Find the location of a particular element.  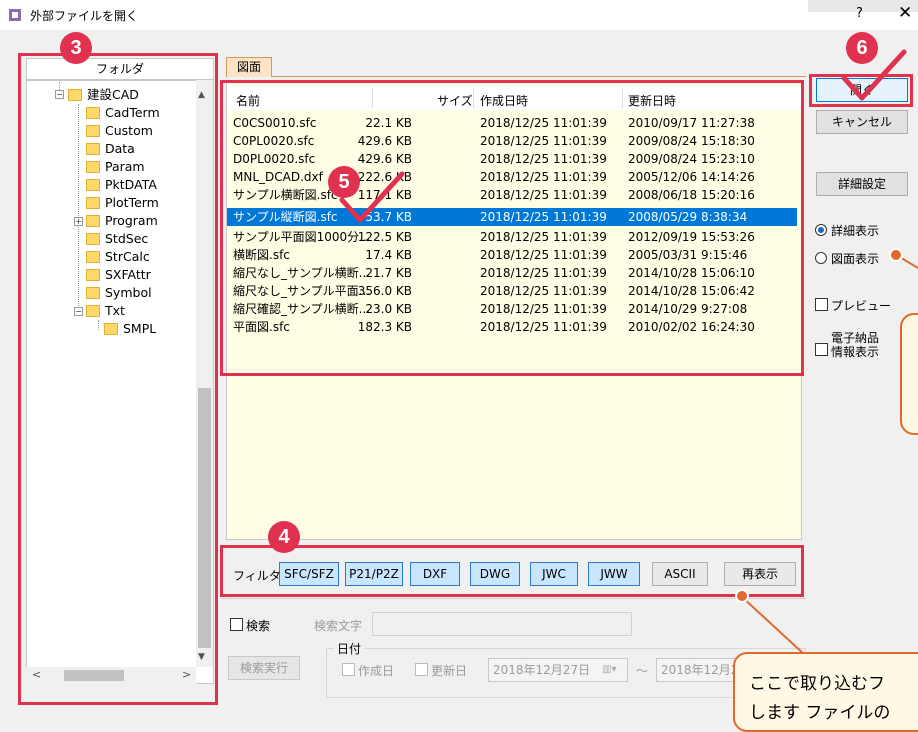

callout-leader-lines is located at coordinates (829, 455).